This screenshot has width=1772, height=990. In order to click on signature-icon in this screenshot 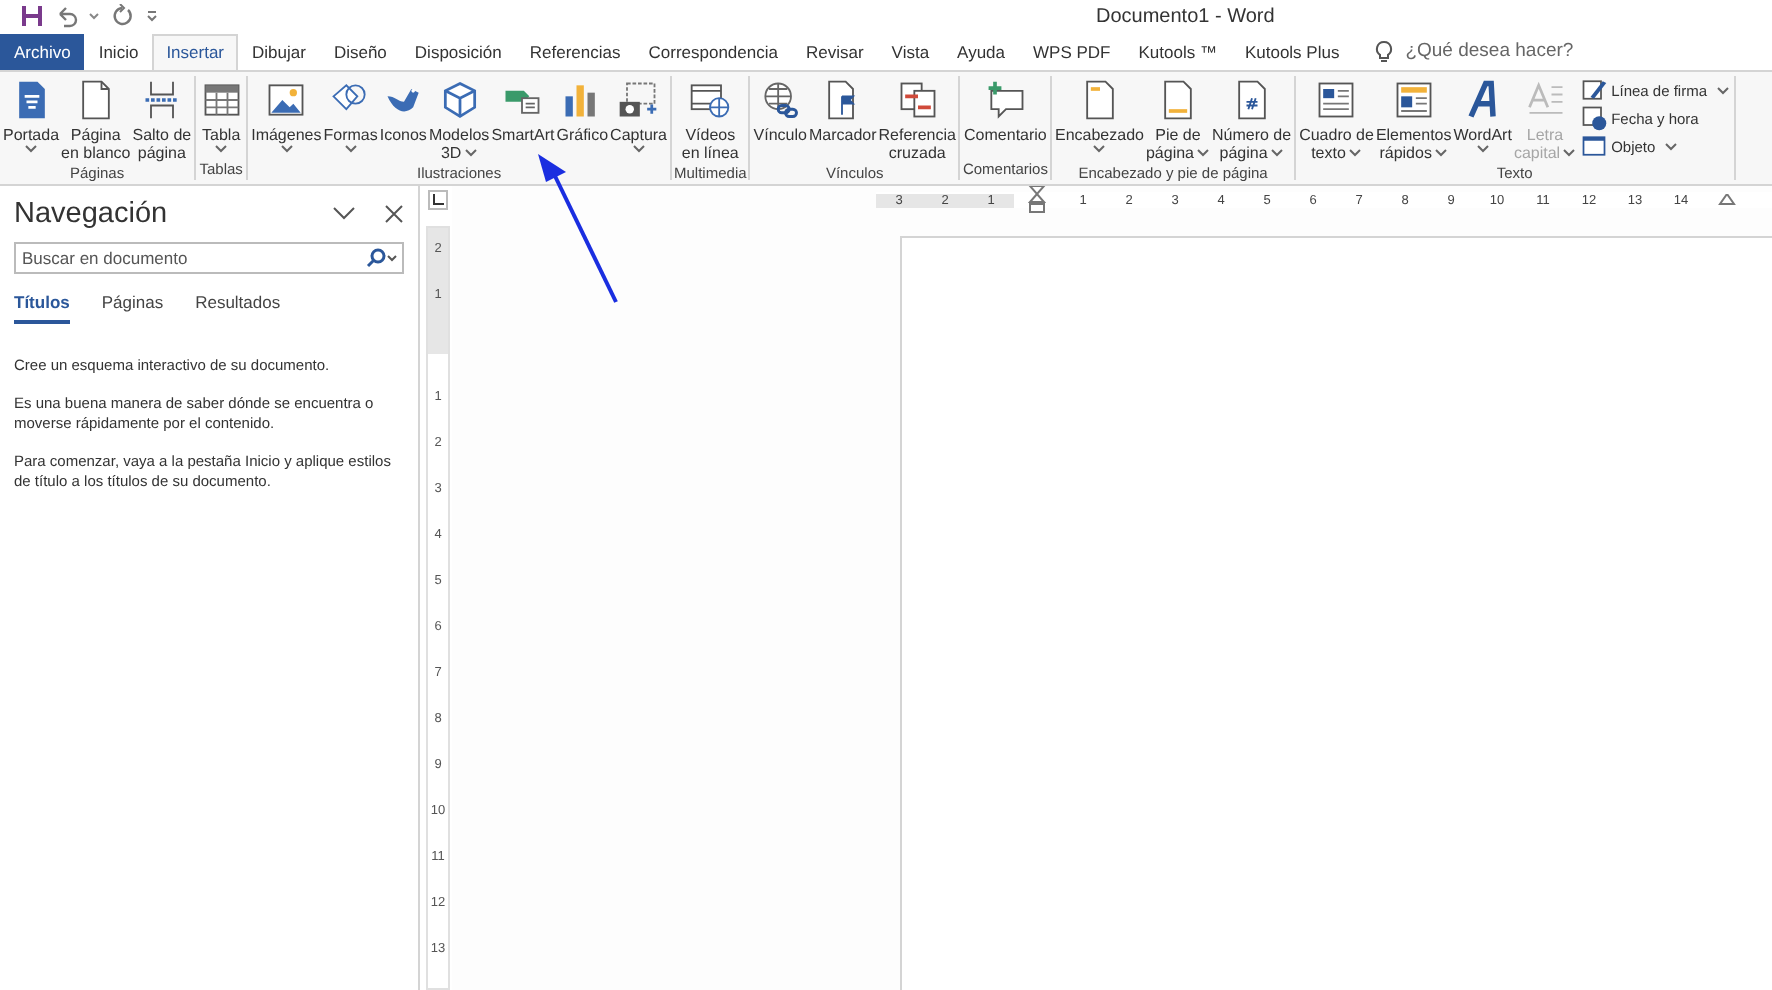, I will do `click(1593, 90)`.